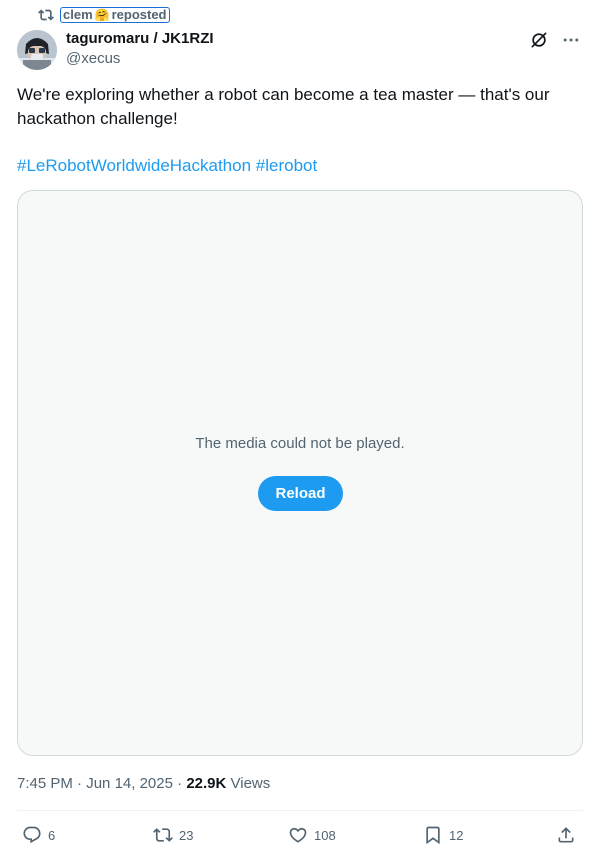 This screenshot has height=859, width=599. I want to click on repost-emoji: 🤗, so click(102, 15).